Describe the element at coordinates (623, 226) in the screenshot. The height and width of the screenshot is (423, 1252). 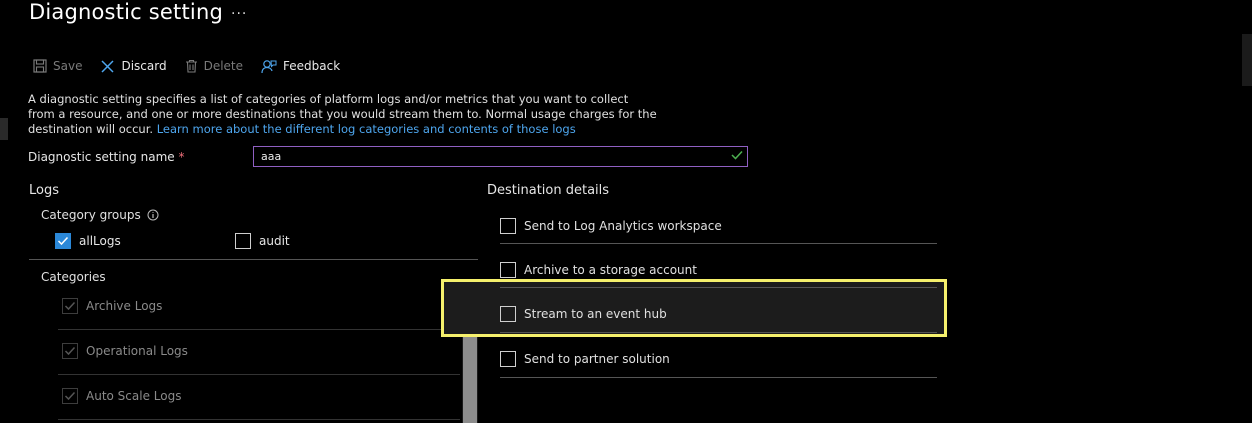
I see `log-analytics-label: Send to Log Analytics workspace` at that location.